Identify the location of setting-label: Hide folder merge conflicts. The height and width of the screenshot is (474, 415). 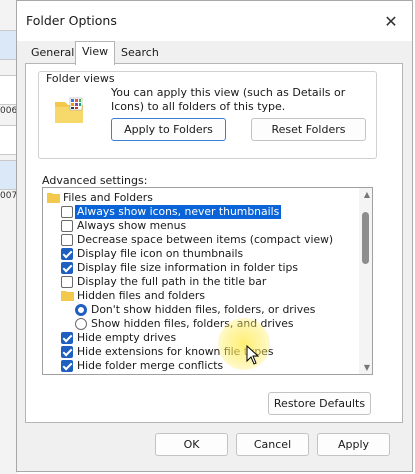
(150, 365).